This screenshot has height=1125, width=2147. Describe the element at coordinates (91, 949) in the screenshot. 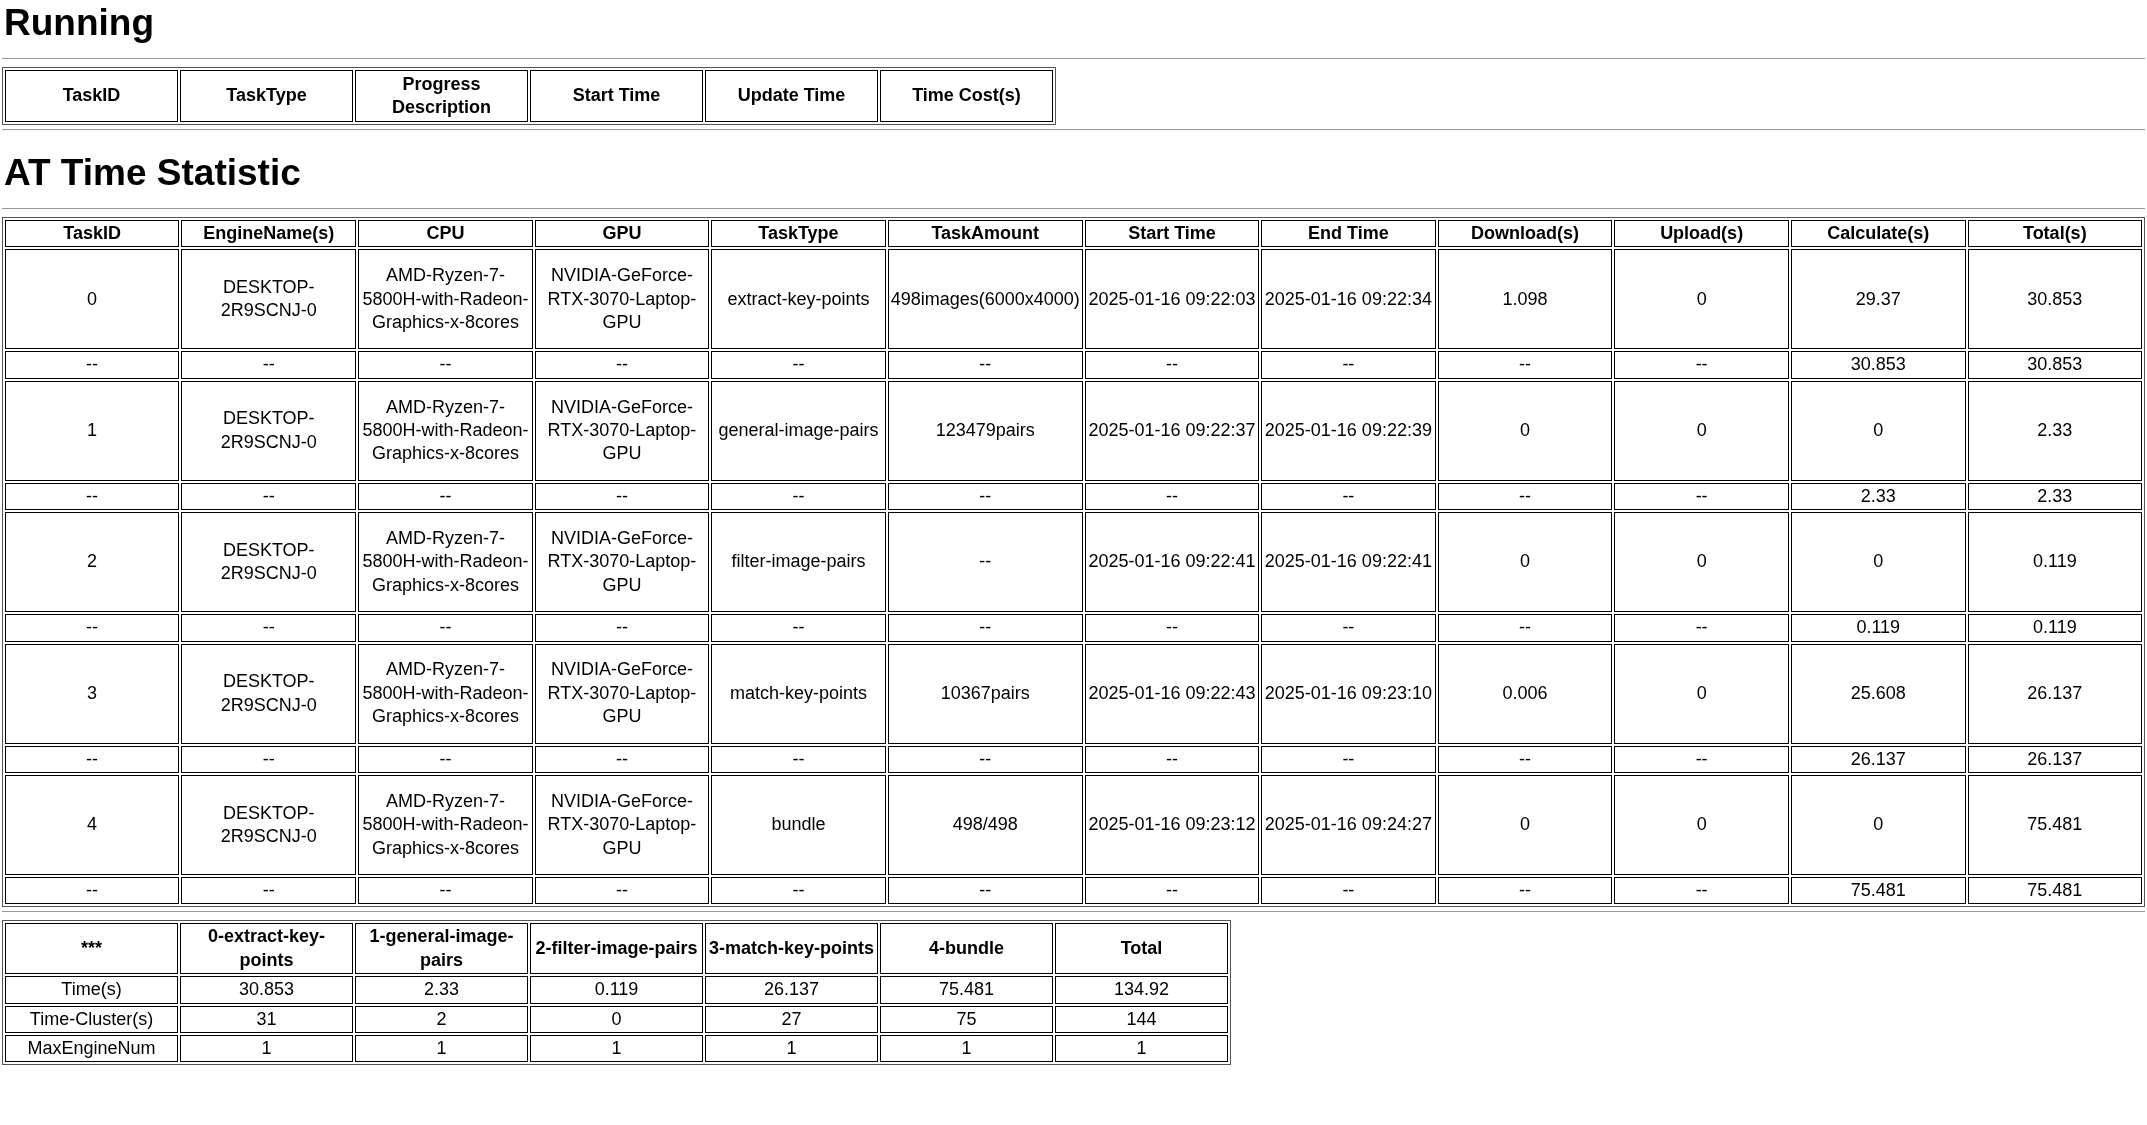

I see `column-header: ***` at that location.